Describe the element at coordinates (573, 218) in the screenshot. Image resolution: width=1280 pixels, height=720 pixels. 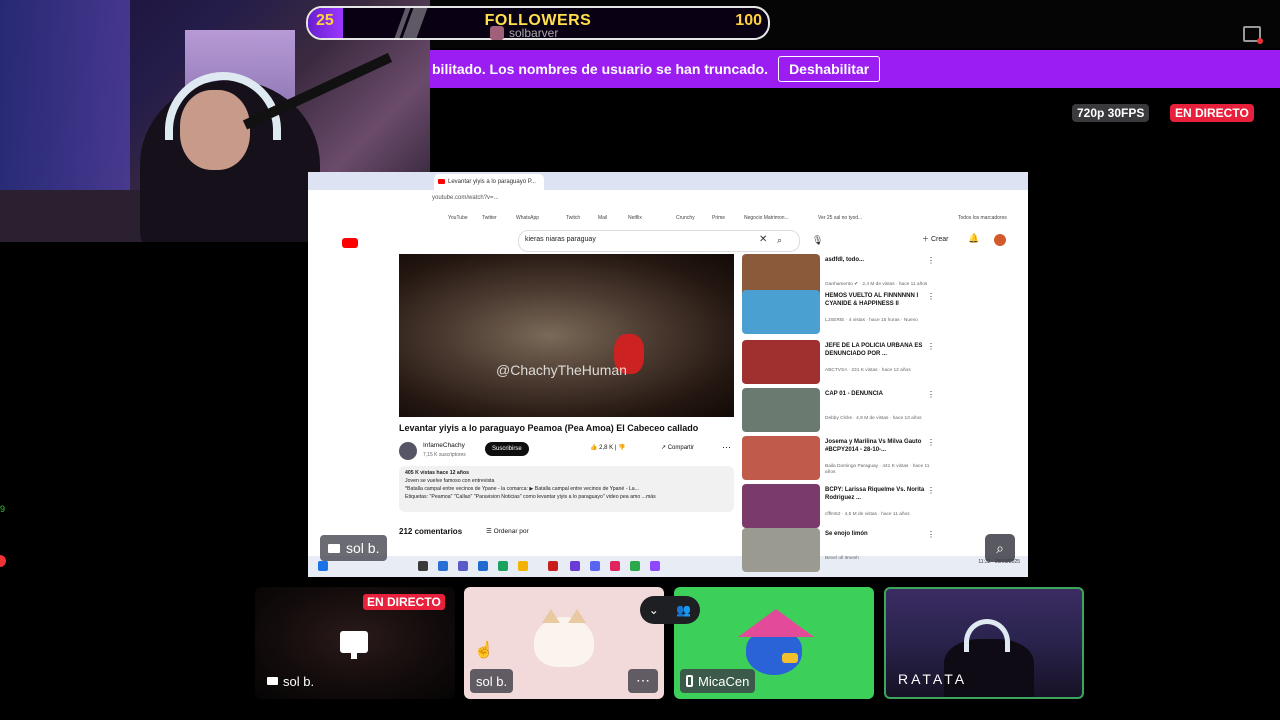
I see `bookmark-item: Twitch` at that location.